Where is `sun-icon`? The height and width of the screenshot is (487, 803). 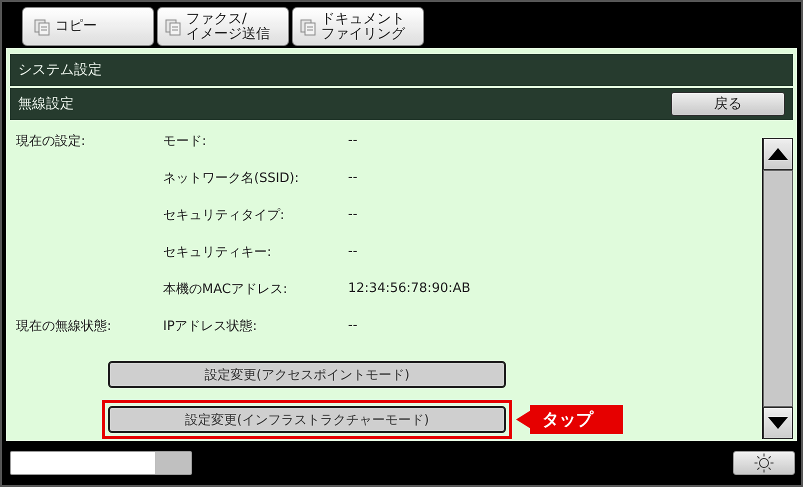
sun-icon is located at coordinates (764, 463).